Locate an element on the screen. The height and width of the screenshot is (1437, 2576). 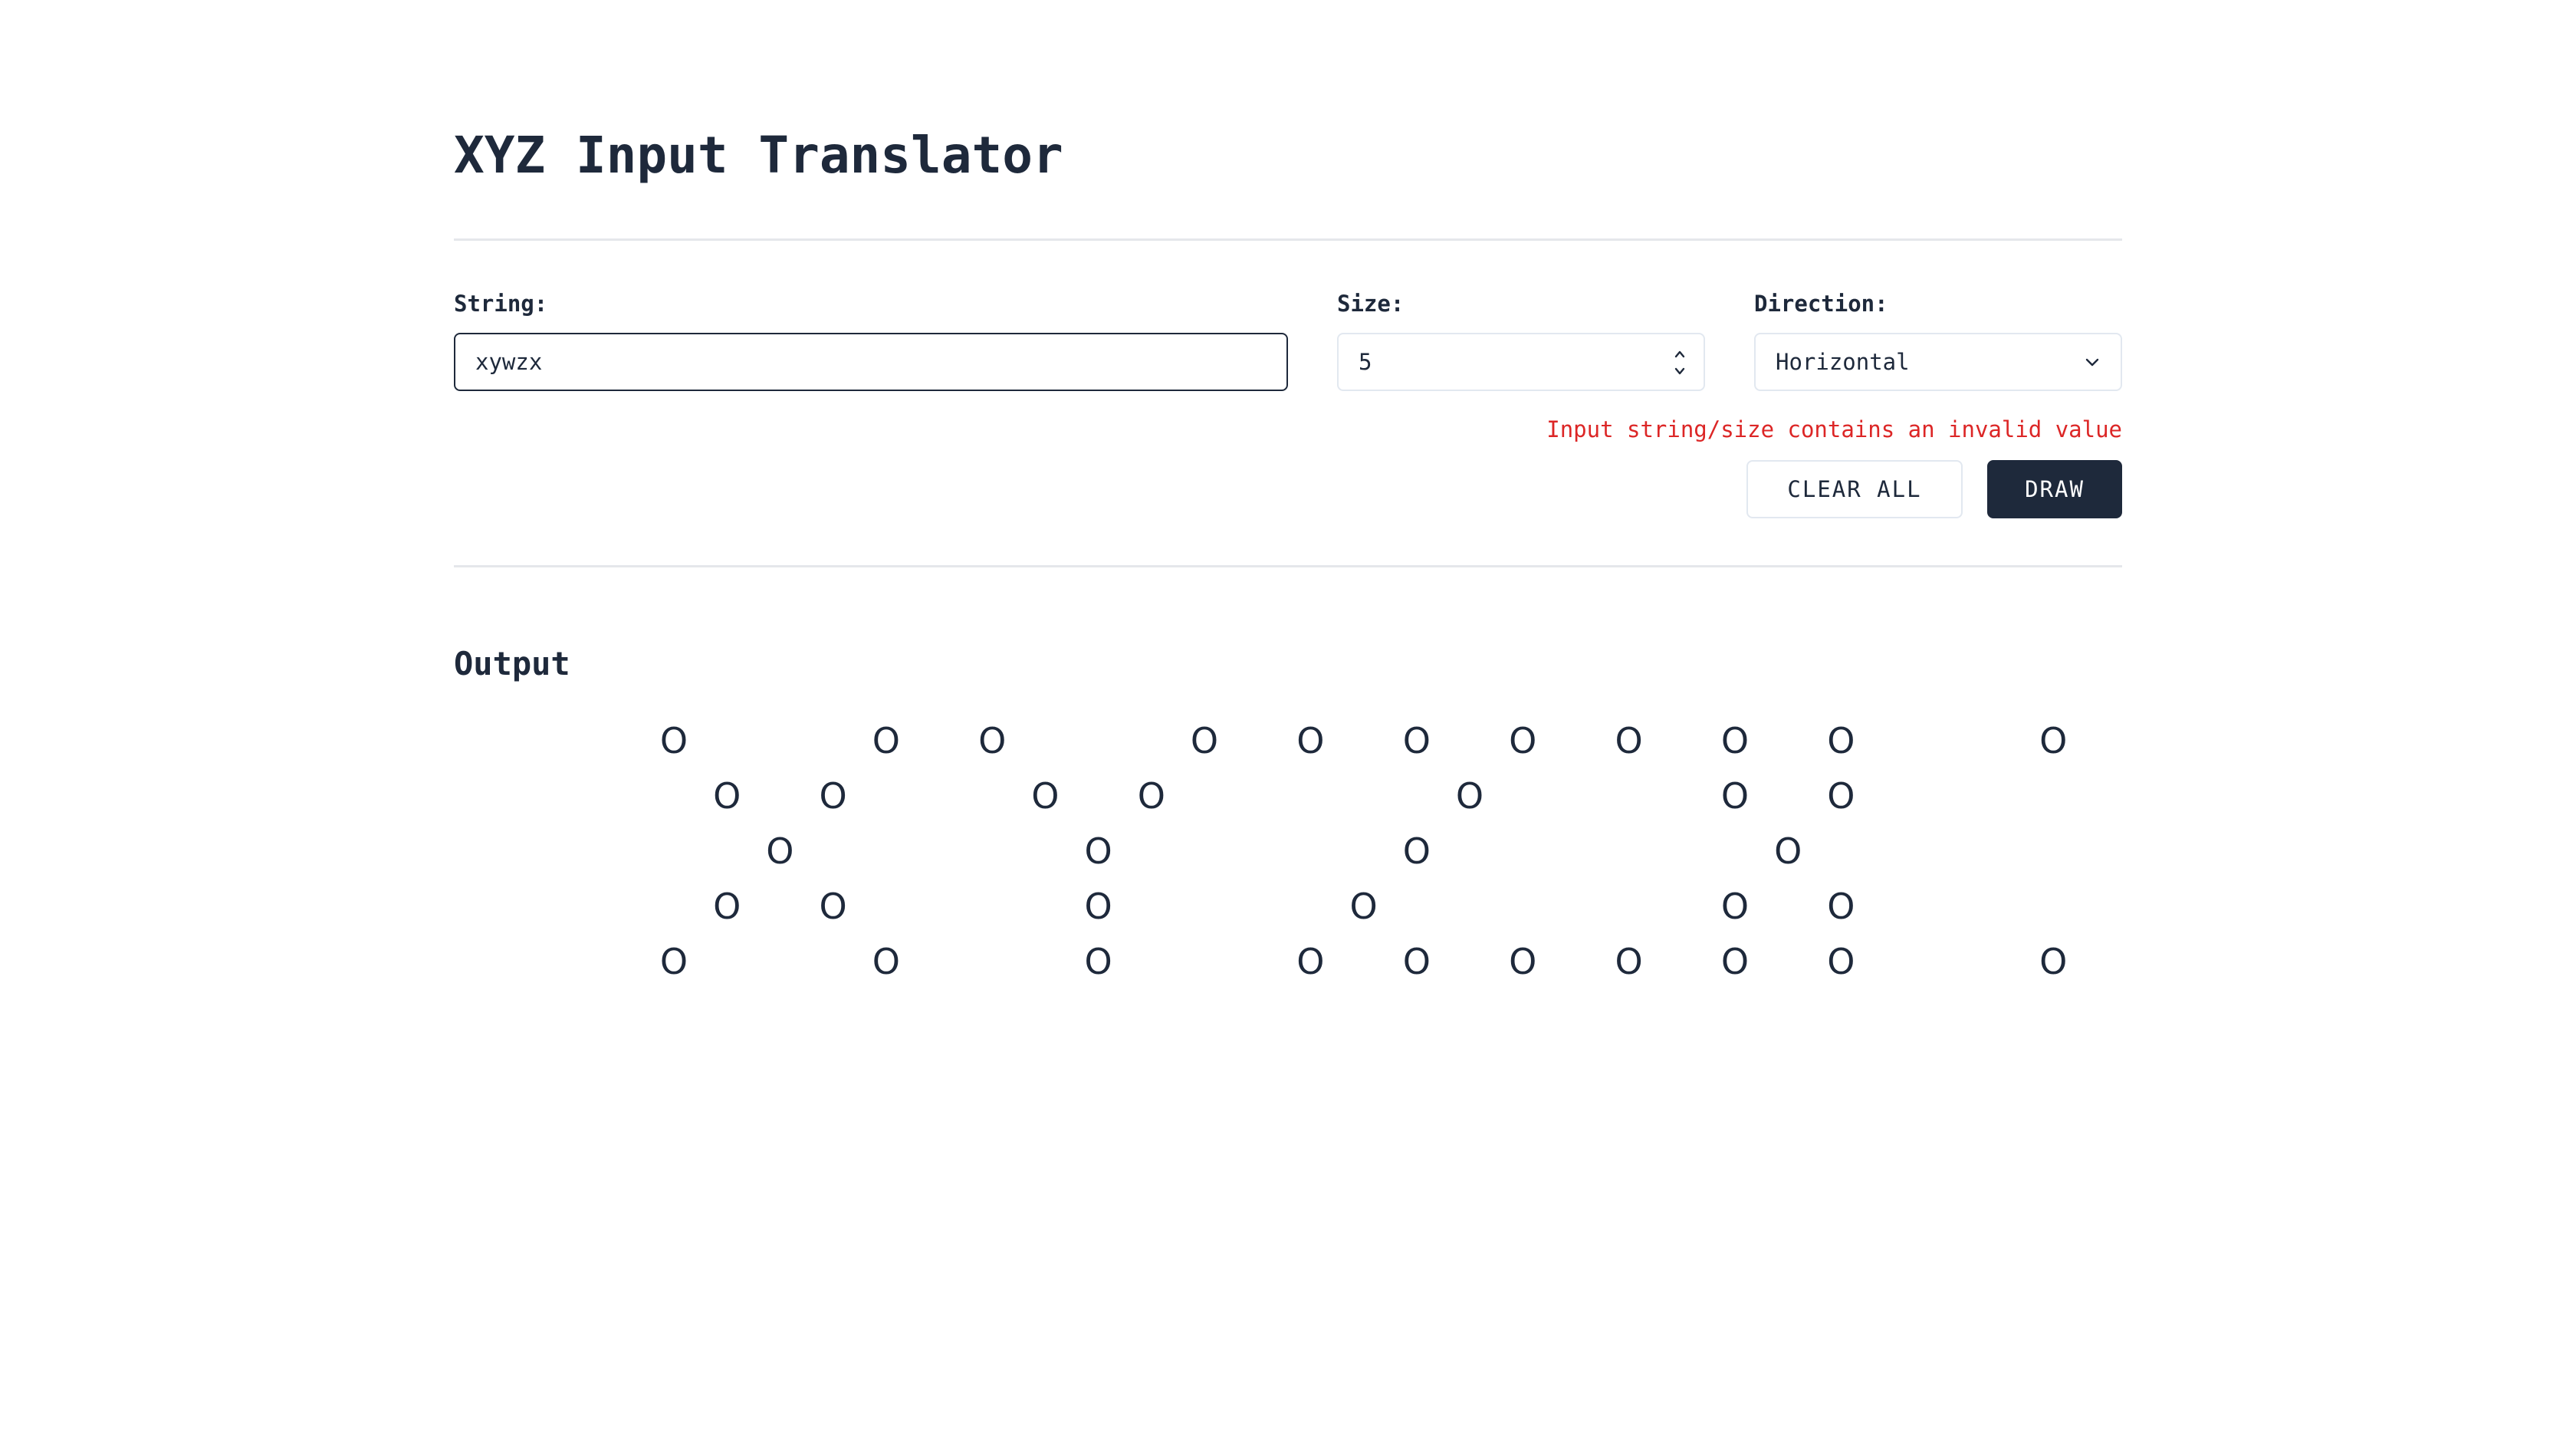
string-input: xywzx is located at coordinates (871, 362).